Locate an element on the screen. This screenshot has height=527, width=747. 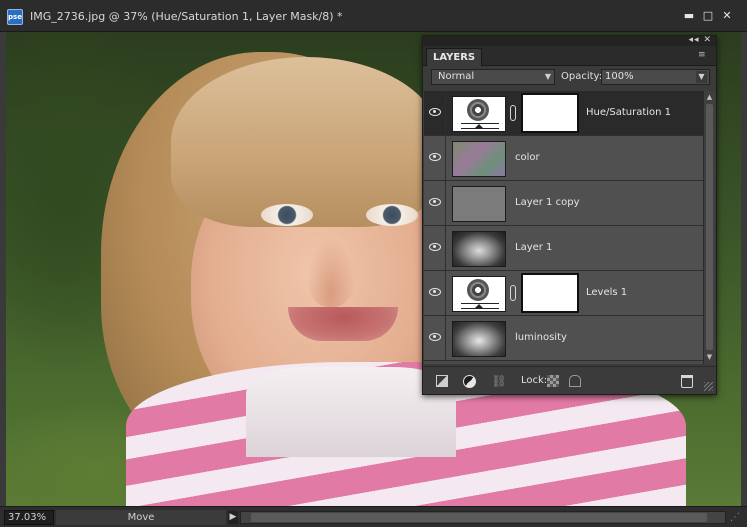
horizontal-scroll-thumb is located at coordinates (479, 517).